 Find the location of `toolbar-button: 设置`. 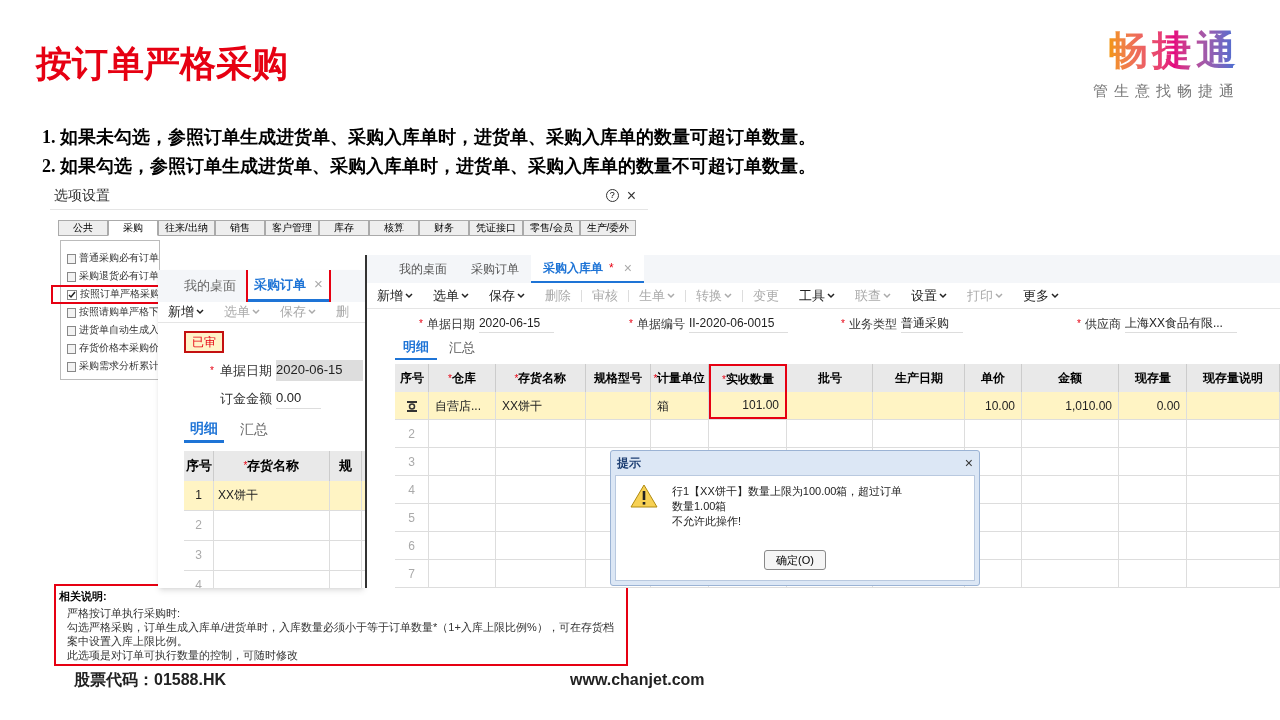

toolbar-button: 设置 is located at coordinates (929, 295).